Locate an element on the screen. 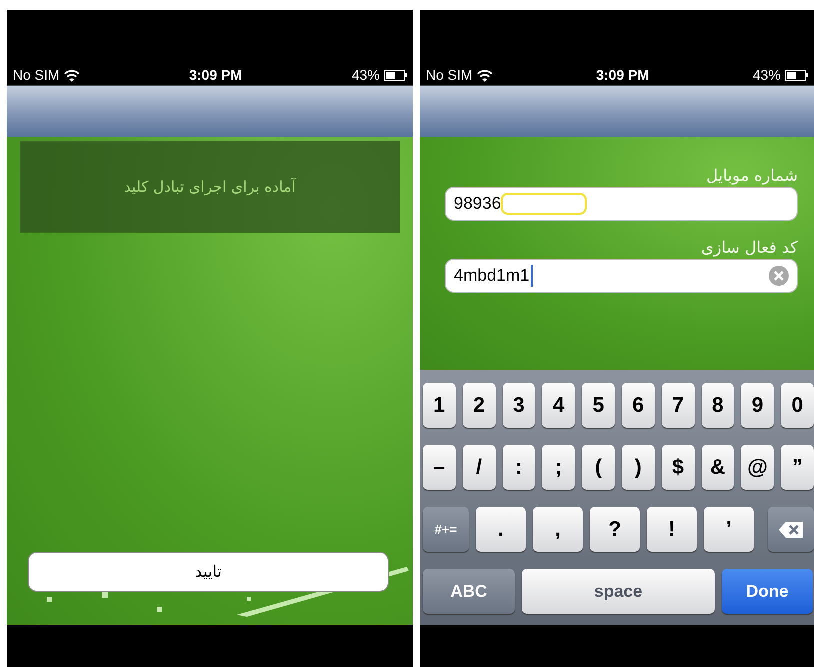 This screenshot has width=814, height=667. done-key: Done is located at coordinates (767, 591).